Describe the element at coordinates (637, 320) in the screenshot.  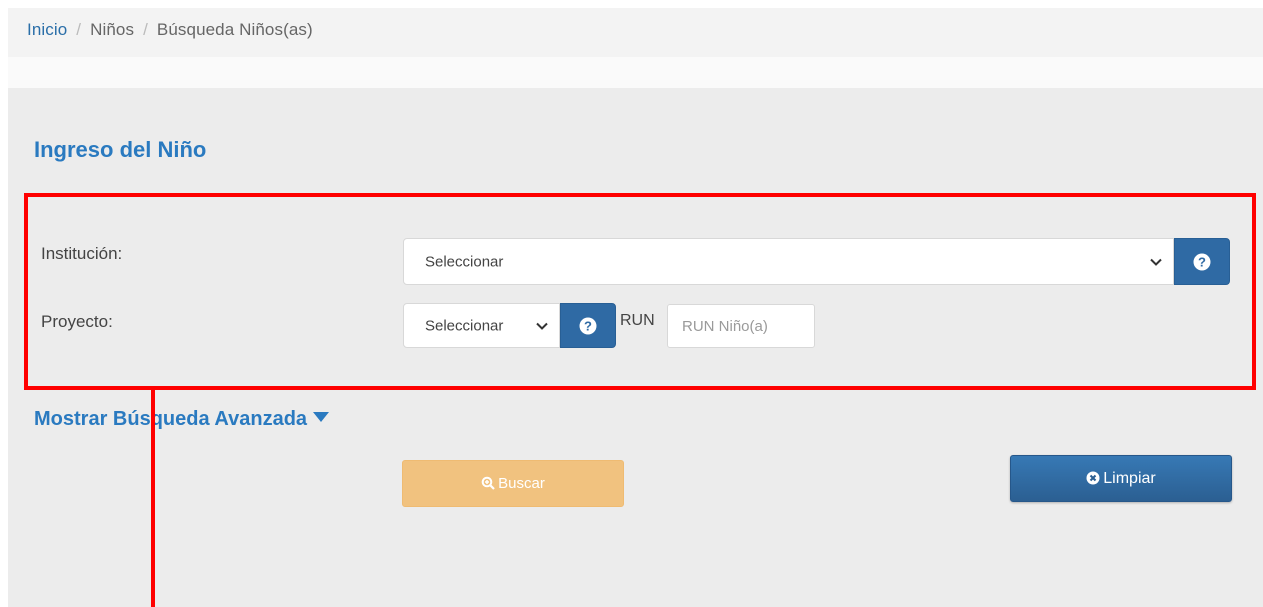
I see `run-label: RUN` at that location.